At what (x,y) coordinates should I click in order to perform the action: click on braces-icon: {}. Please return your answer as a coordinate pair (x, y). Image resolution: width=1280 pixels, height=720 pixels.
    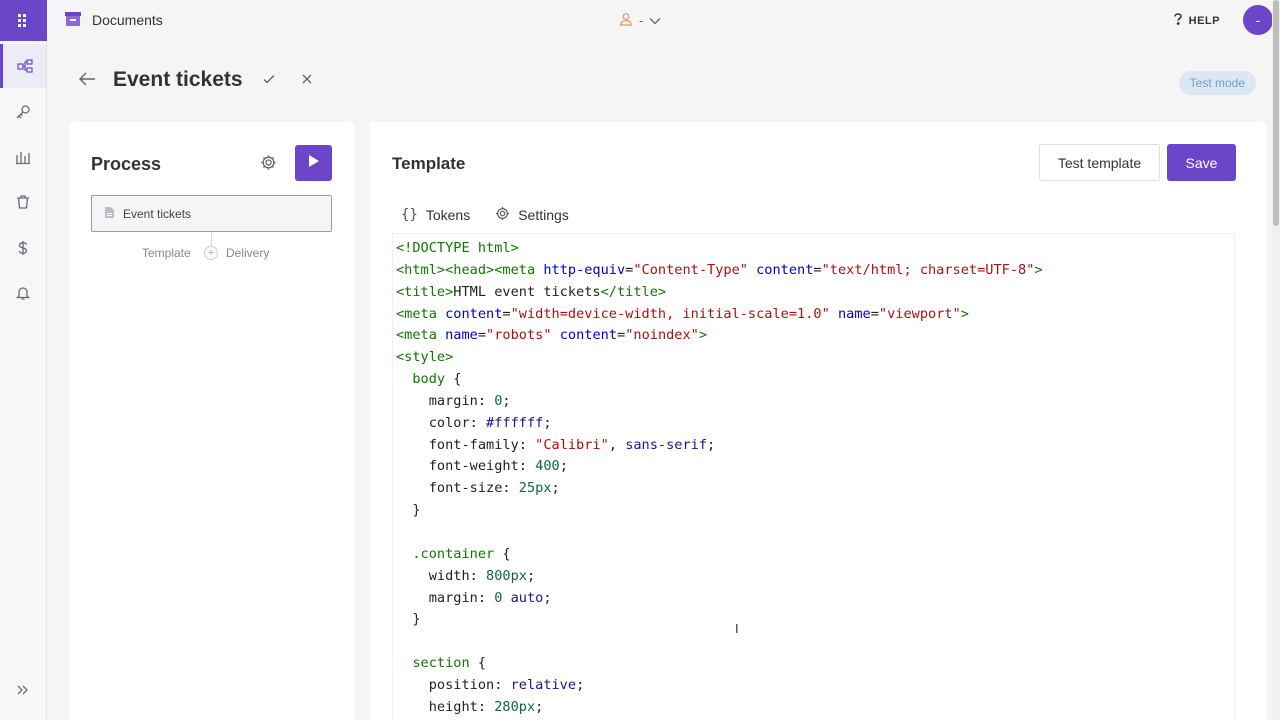
    Looking at the image, I should click on (409, 215).